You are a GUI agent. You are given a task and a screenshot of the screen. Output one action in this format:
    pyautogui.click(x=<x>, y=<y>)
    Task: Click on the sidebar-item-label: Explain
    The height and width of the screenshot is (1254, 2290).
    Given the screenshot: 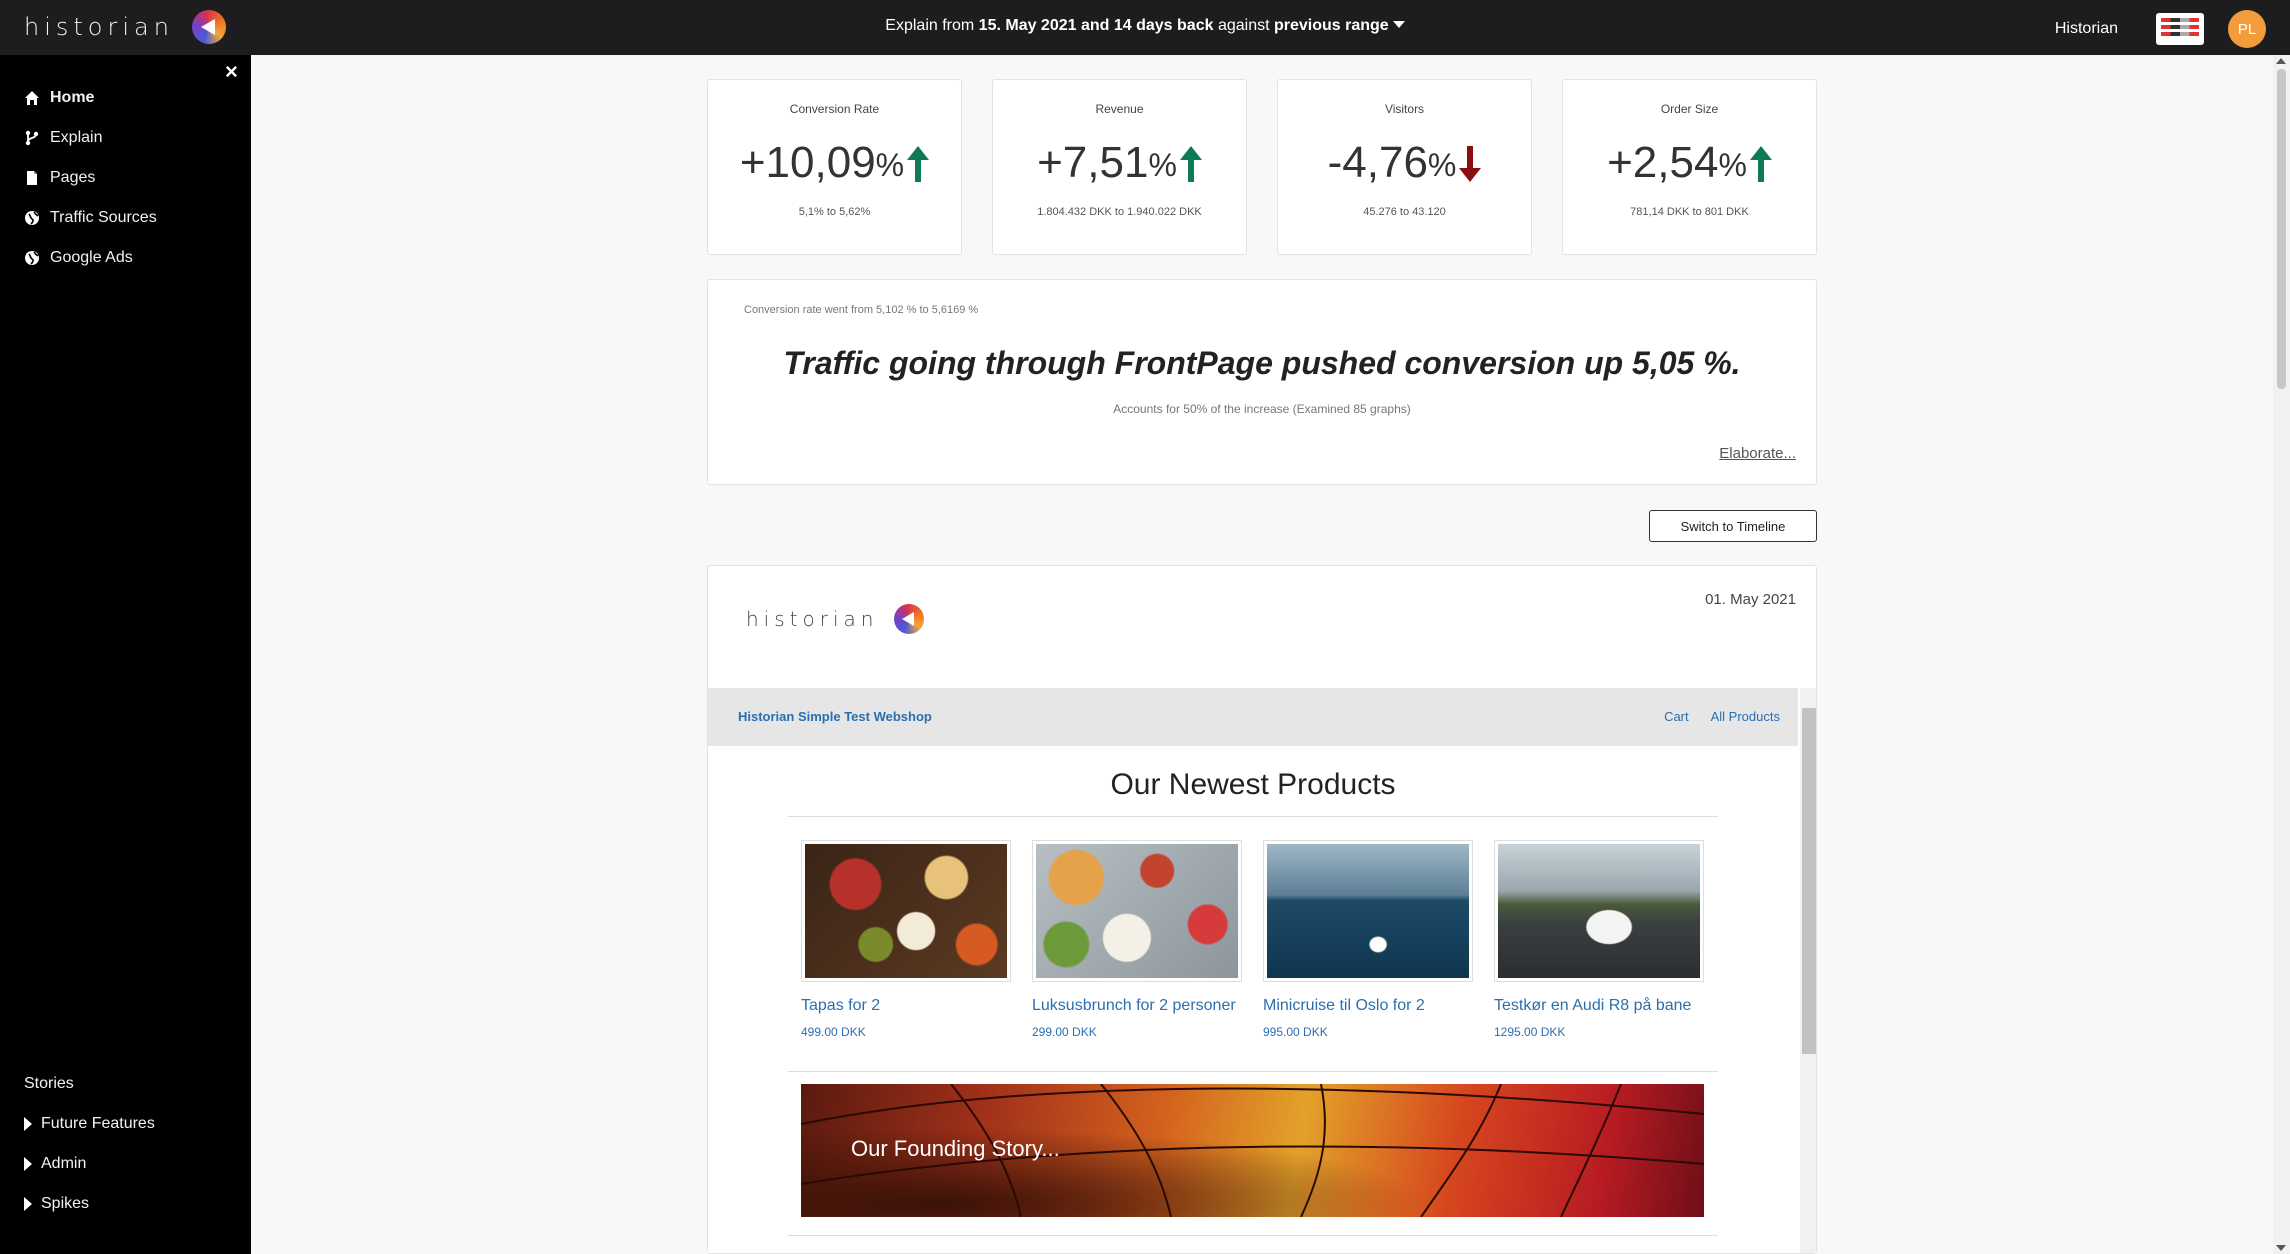 What is the action you would take?
    pyautogui.click(x=76, y=137)
    